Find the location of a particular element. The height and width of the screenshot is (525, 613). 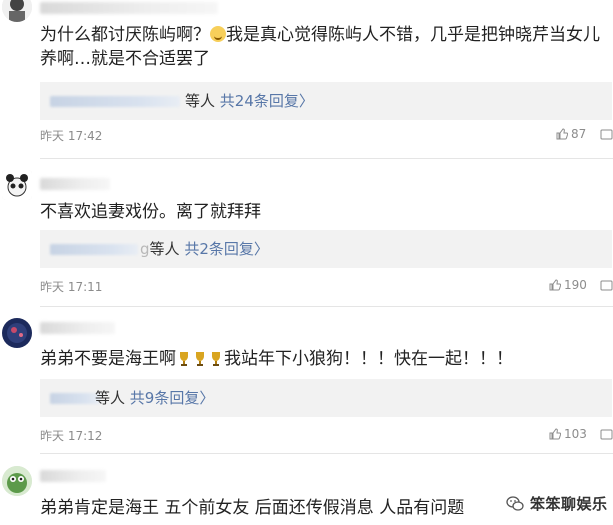

reply-summary: g等人 共2条回复〉 is located at coordinates (326, 249).